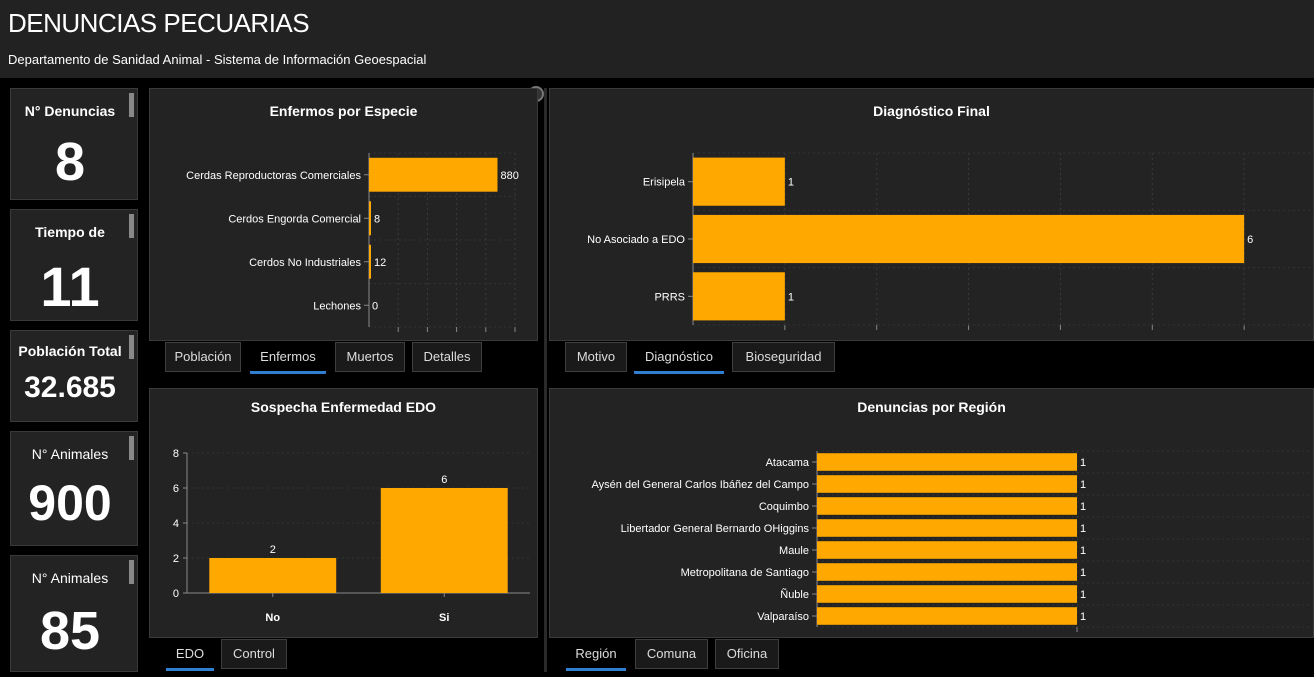 This screenshot has width=1314, height=677. Describe the element at coordinates (176, 524) in the screenshot. I see `y-tick-label: 4` at that location.